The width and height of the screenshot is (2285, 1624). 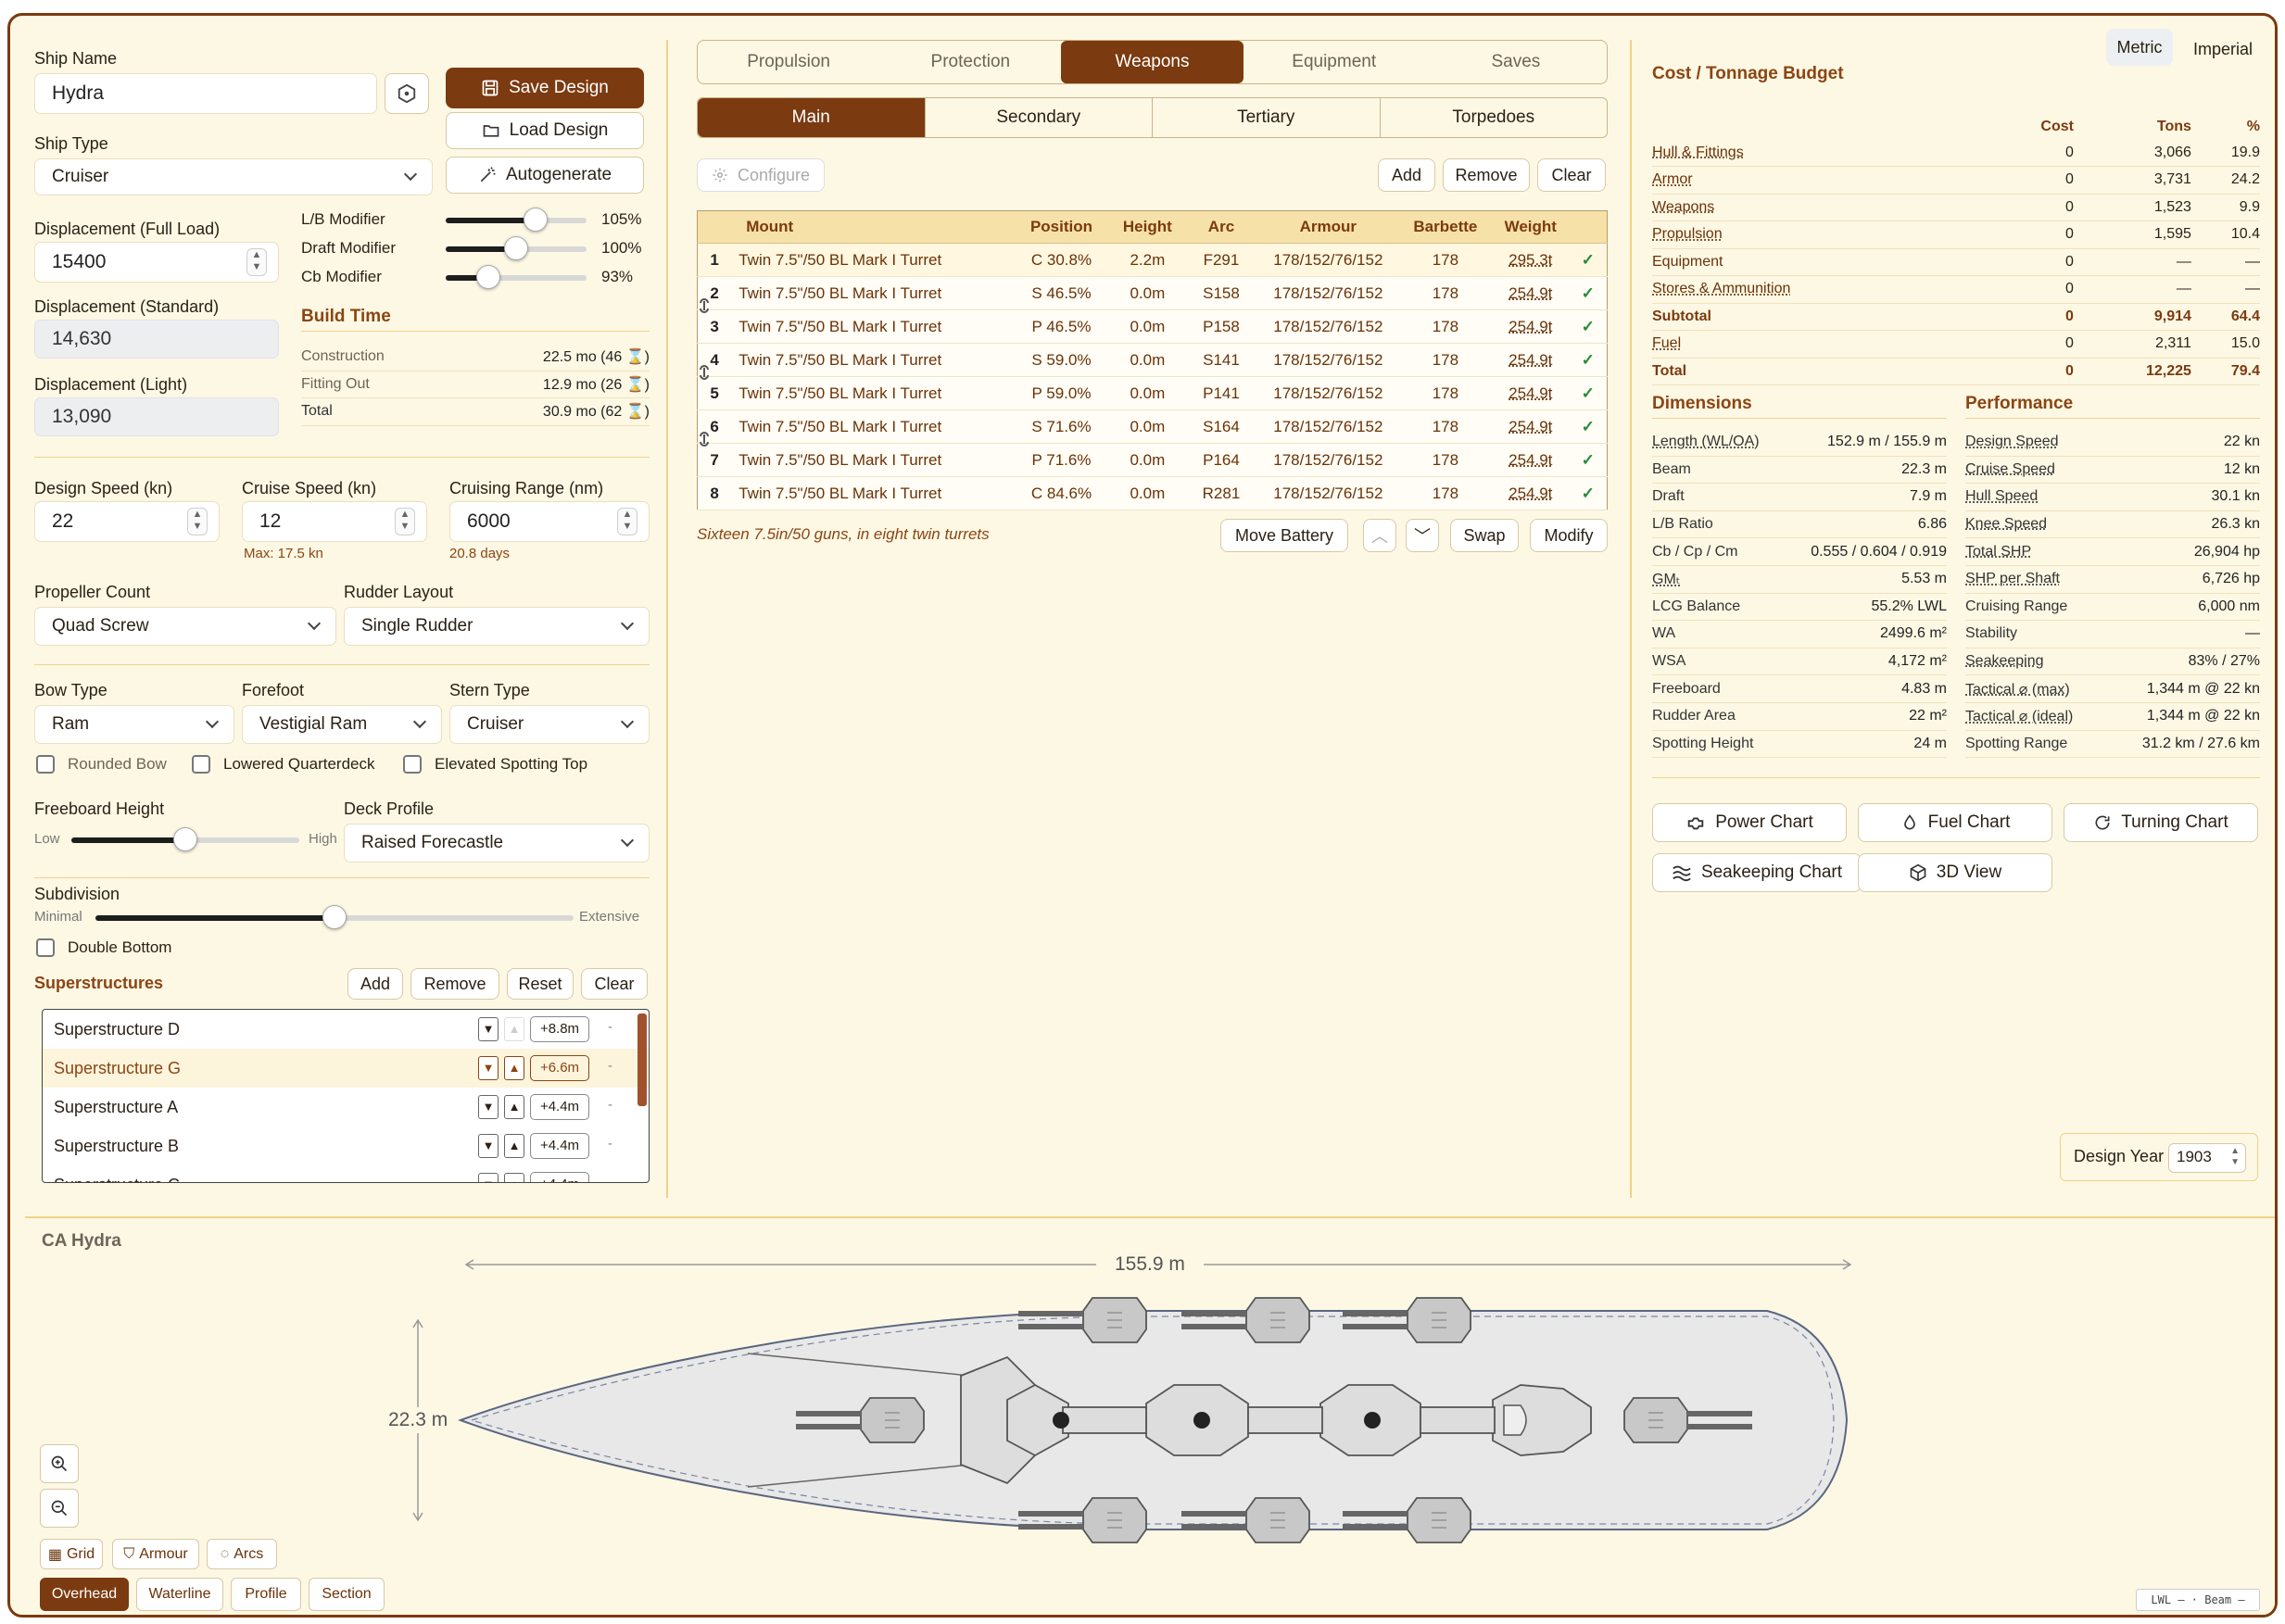 I want to click on fuel-chart-button: Fuel Chart, so click(x=1955, y=822).